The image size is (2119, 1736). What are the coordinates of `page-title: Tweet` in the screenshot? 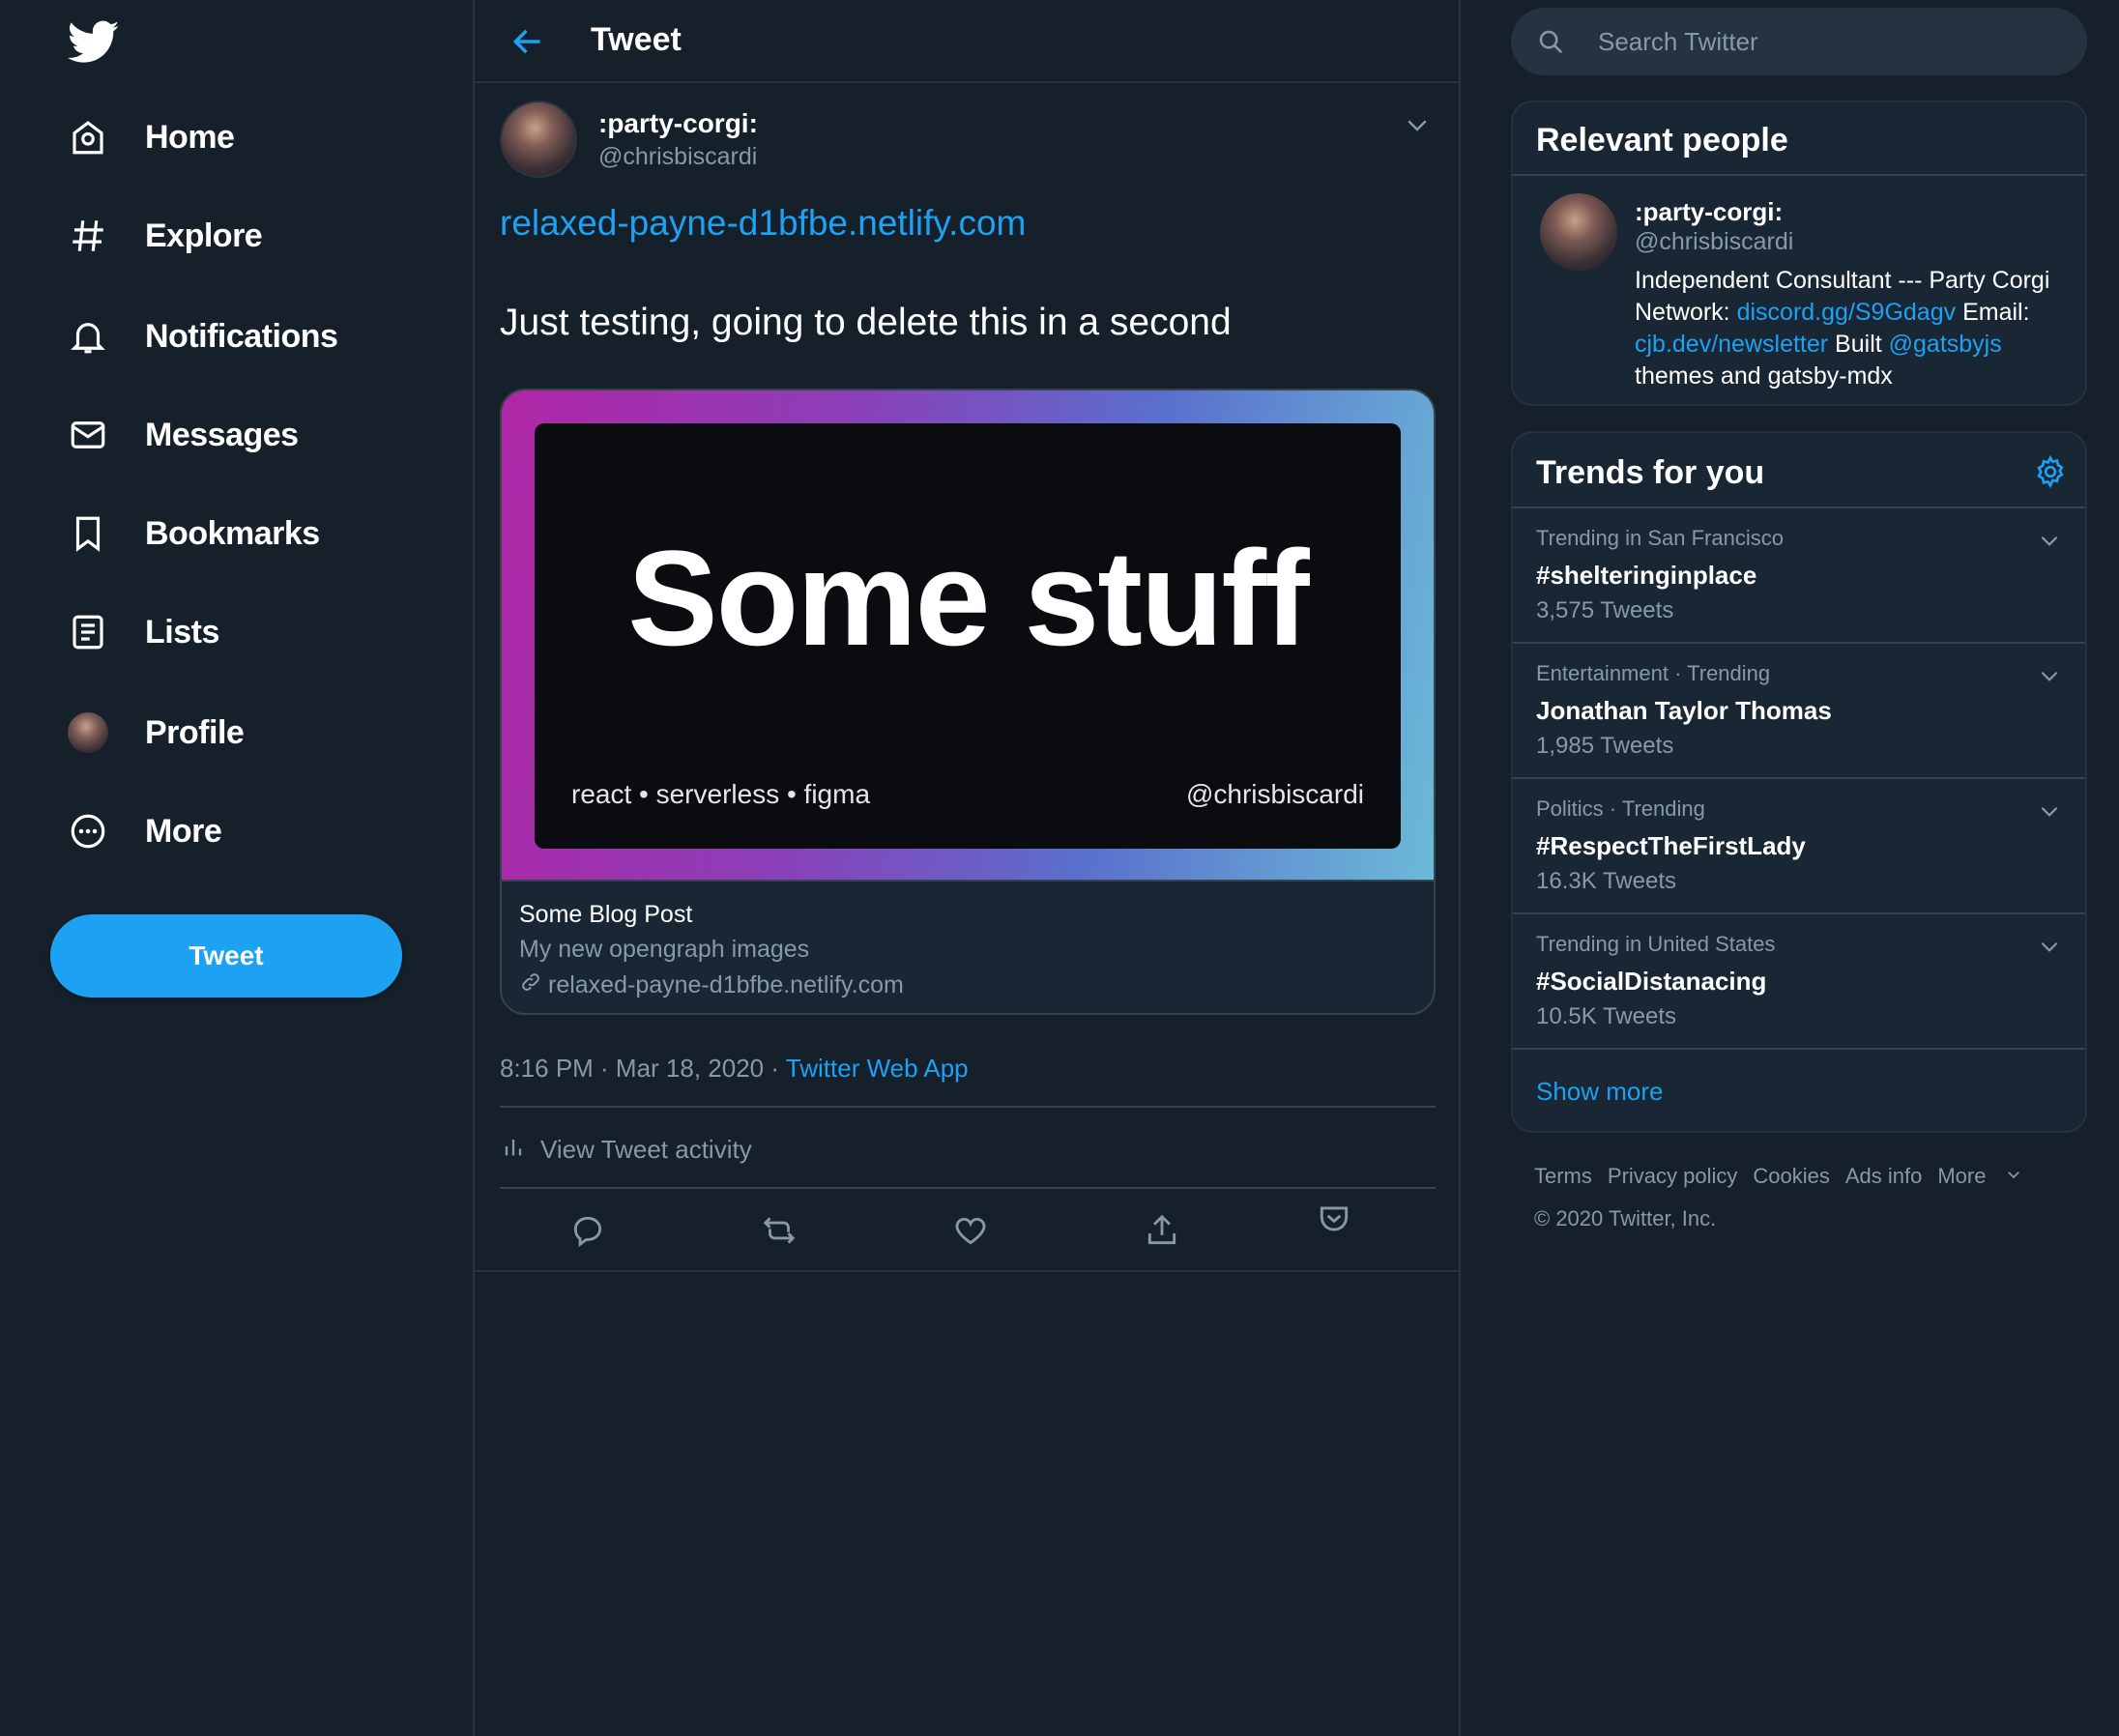 It's located at (636, 39).